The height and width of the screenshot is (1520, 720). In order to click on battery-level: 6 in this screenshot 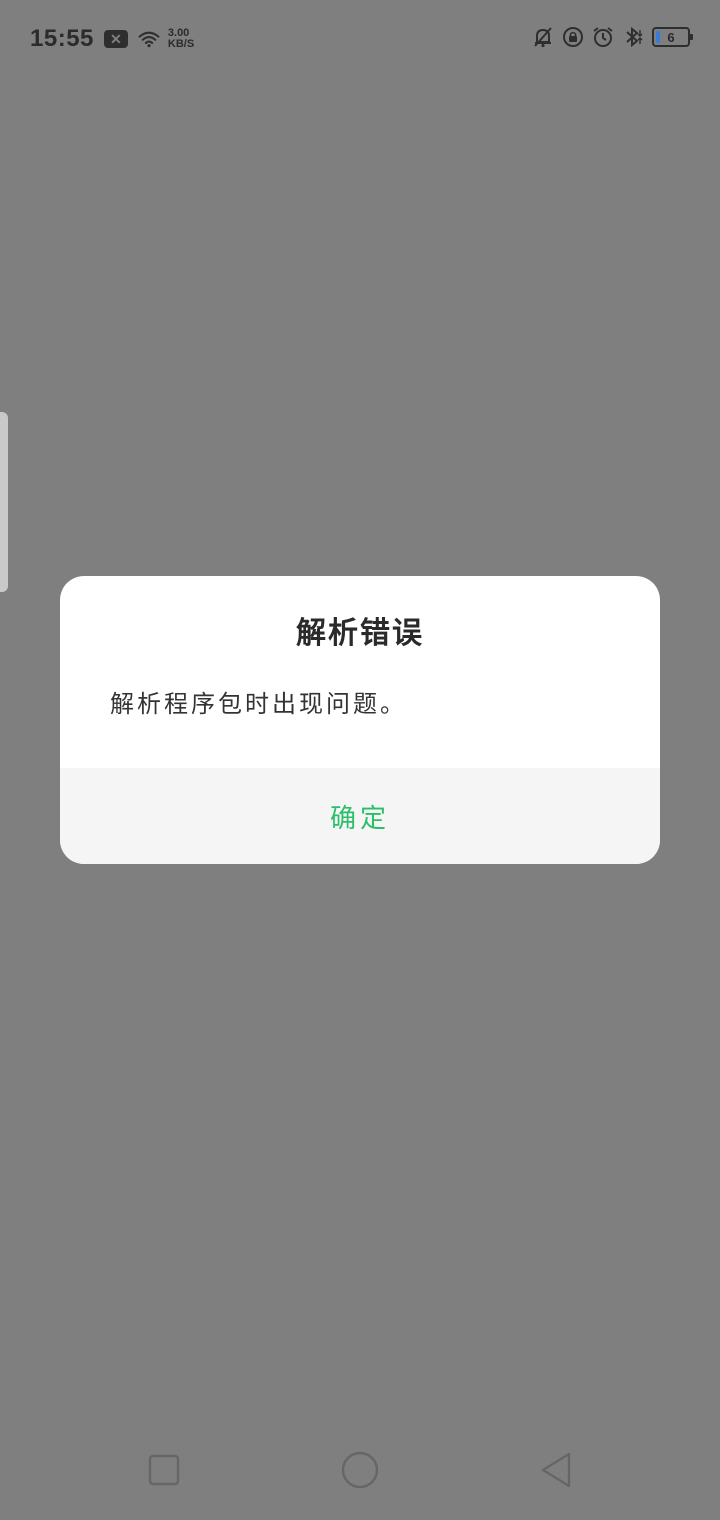, I will do `click(671, 37)`.